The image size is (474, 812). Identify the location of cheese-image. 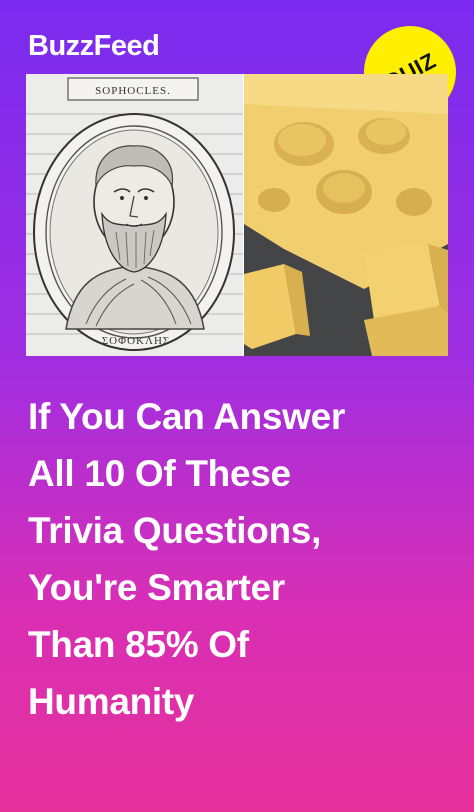
(346, 215).